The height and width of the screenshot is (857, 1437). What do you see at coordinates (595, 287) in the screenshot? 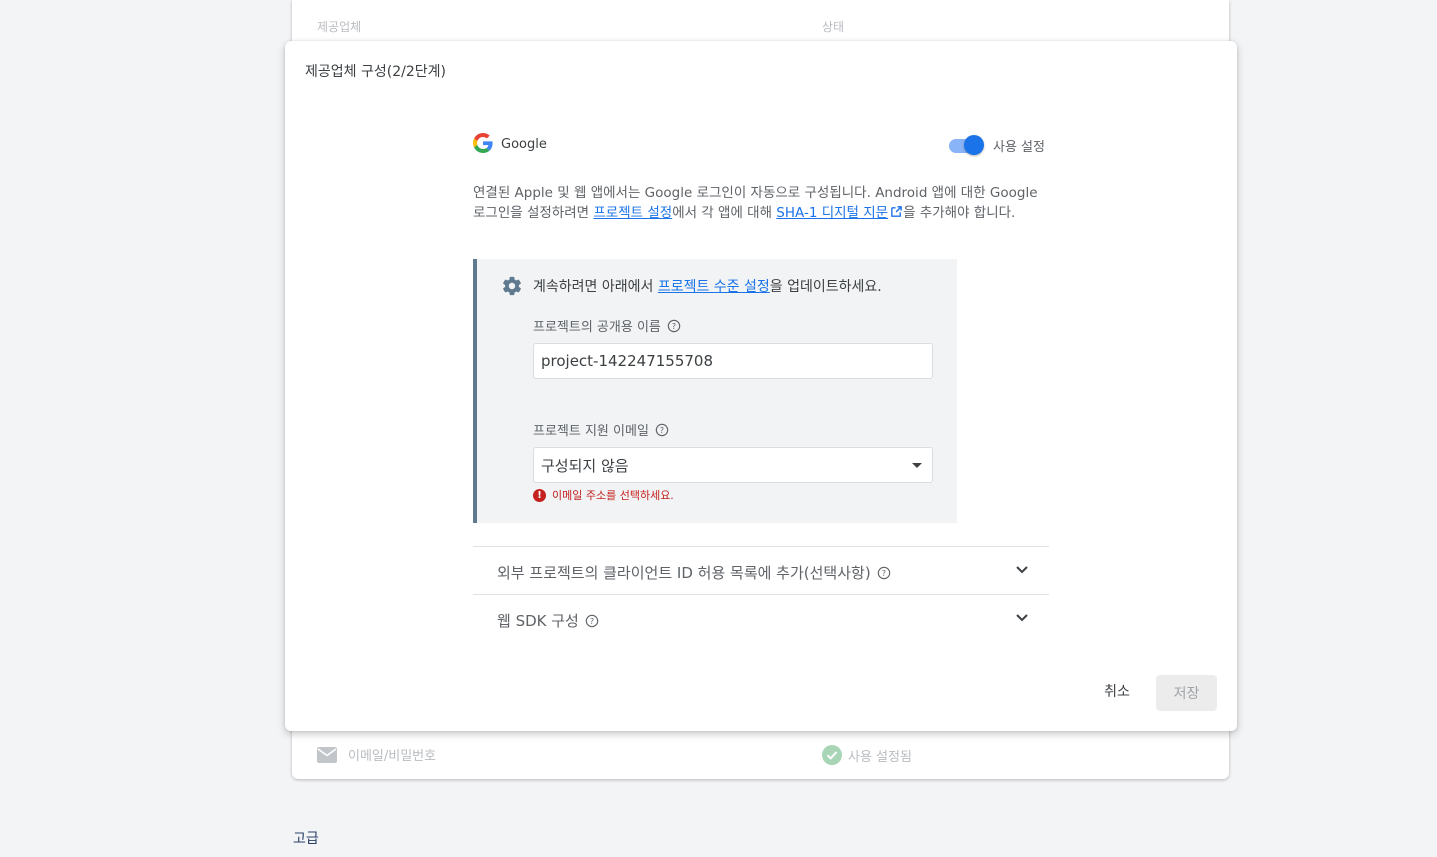
I see `info-text: 계속하려면 아래에서` at bounding box center [595, 287].